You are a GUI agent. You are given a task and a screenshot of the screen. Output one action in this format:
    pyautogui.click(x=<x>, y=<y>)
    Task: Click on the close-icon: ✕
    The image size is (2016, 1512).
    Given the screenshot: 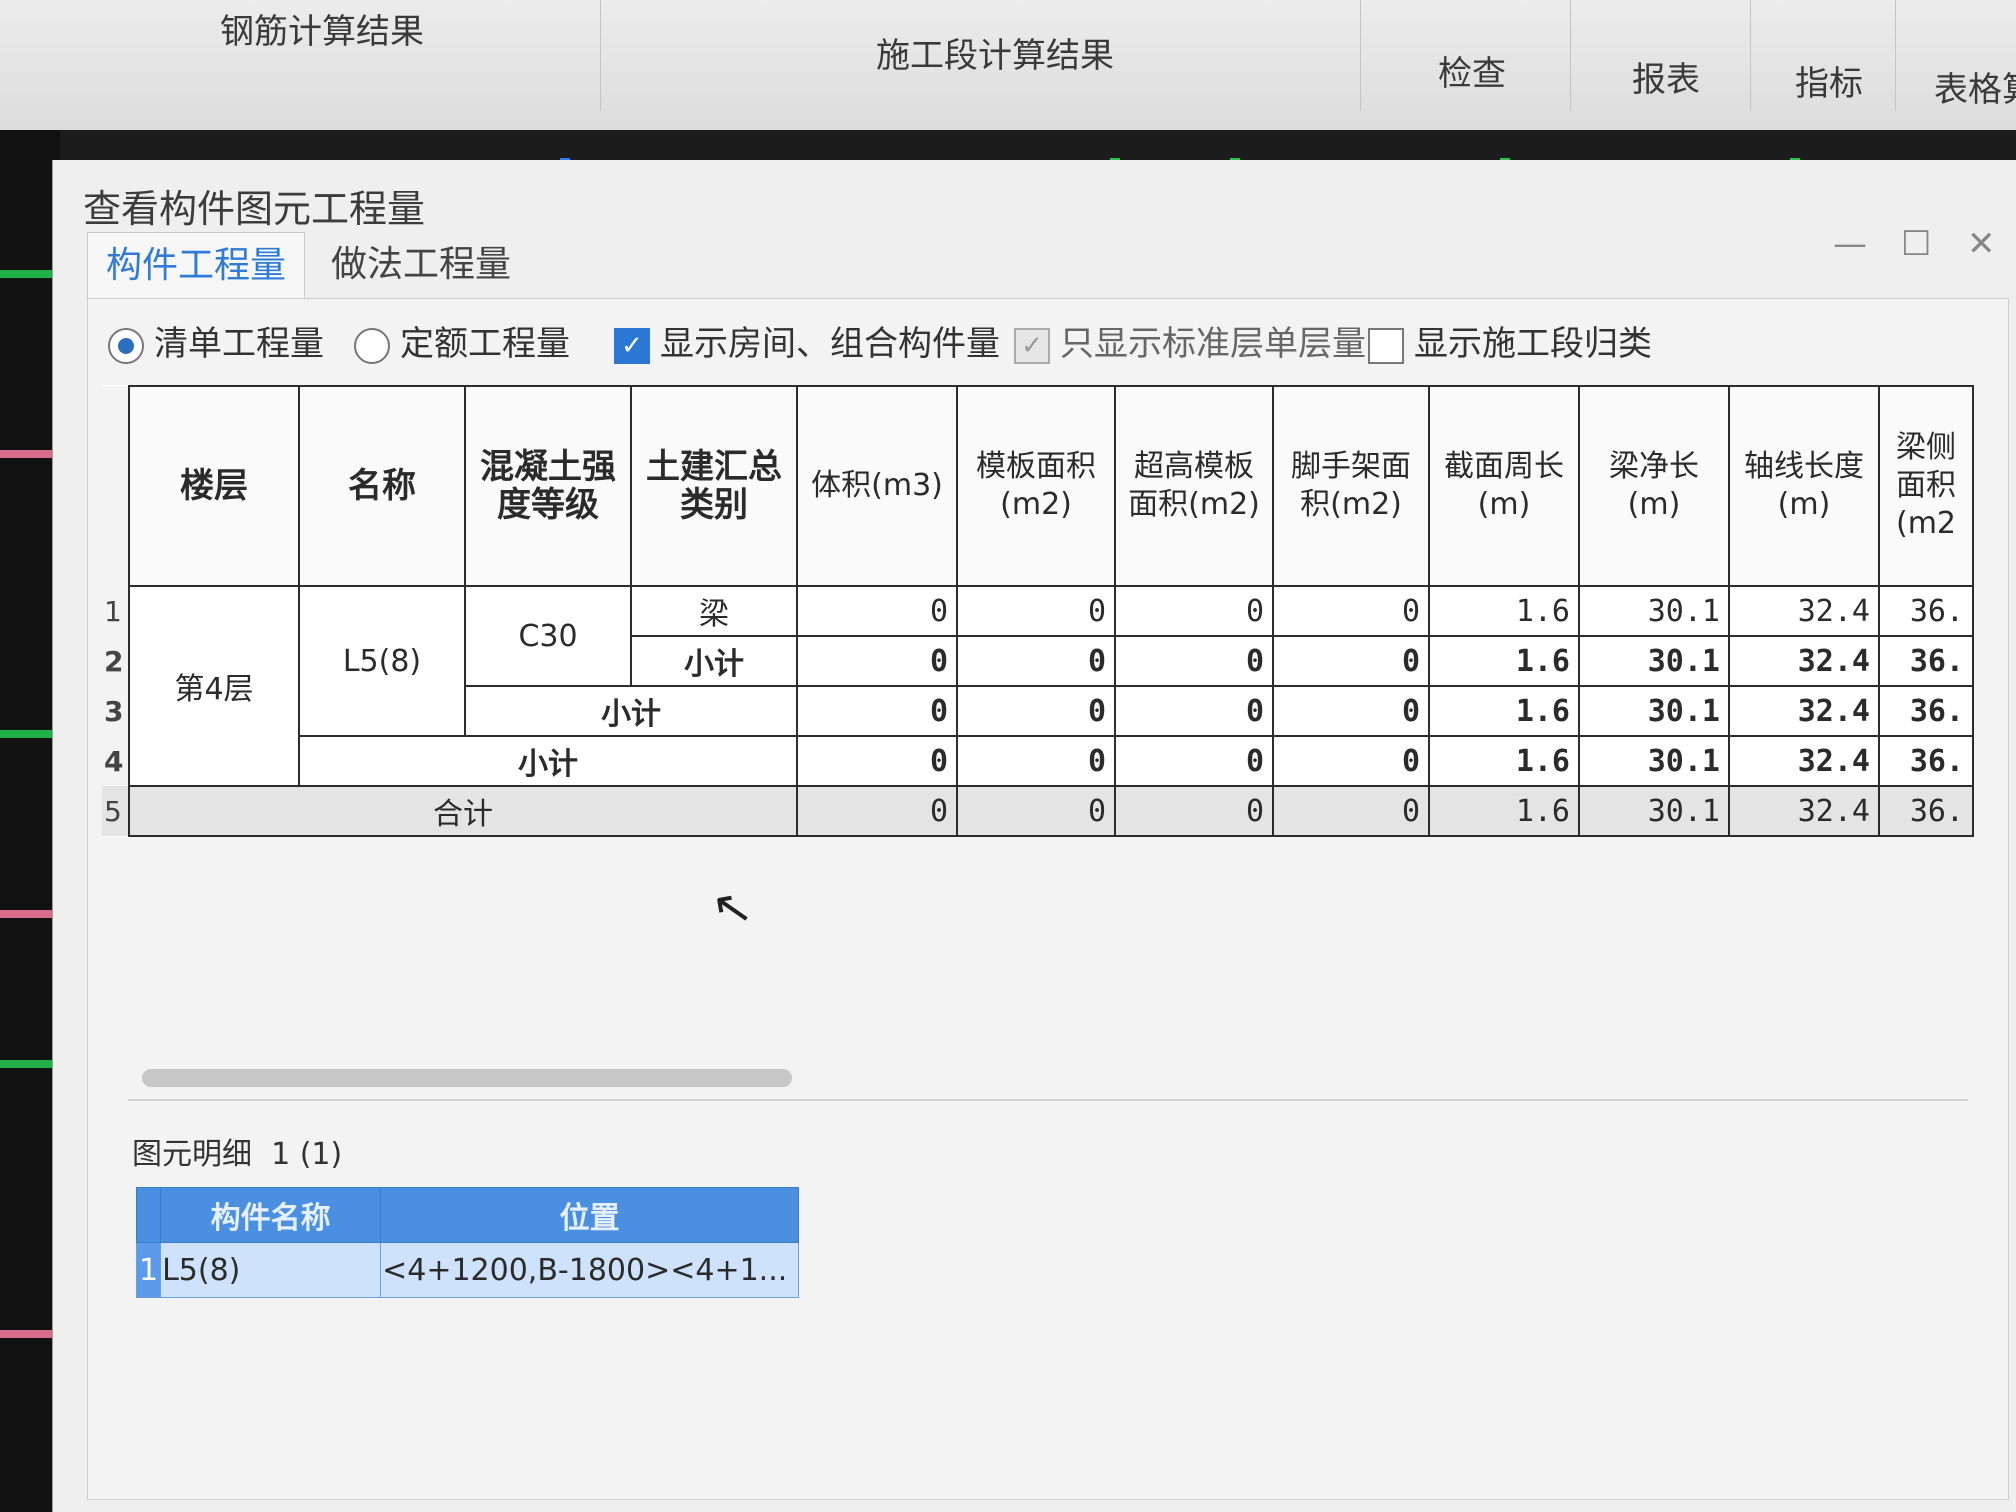 What is the action you would take?
    pyautogui.click(x=1981, y=244)
    